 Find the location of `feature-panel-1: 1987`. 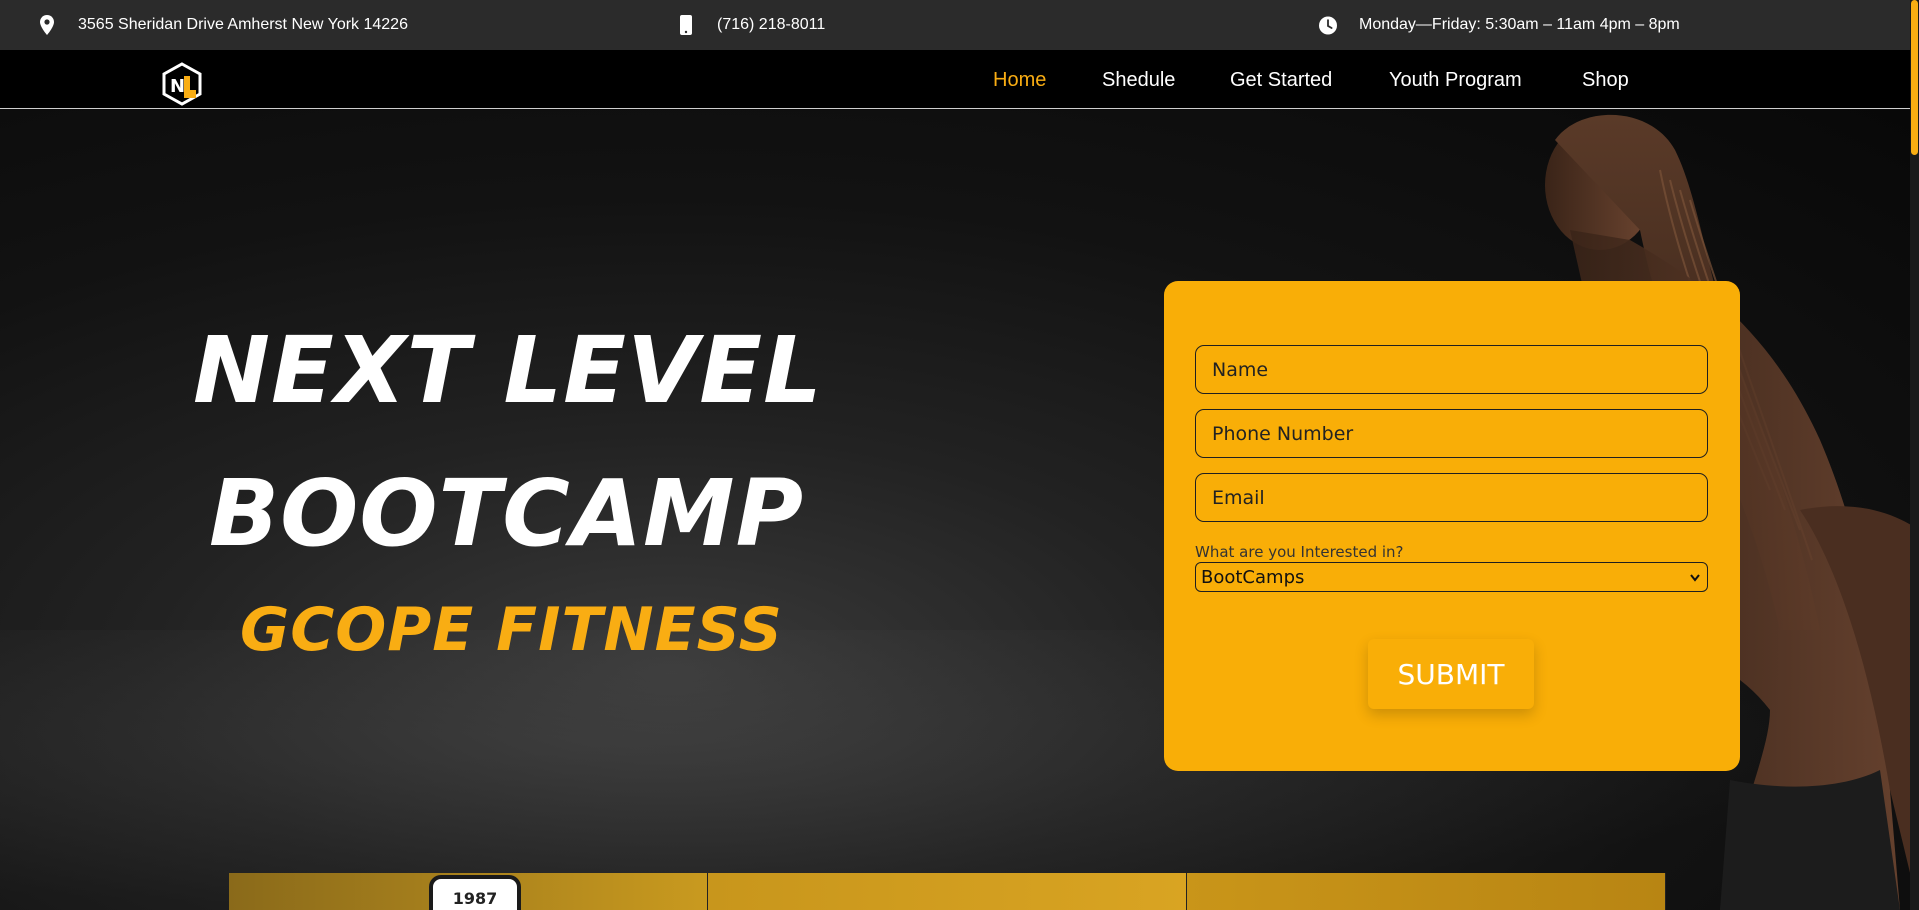

feature-panel-1: 1987 is located at coordinates (468, 891).